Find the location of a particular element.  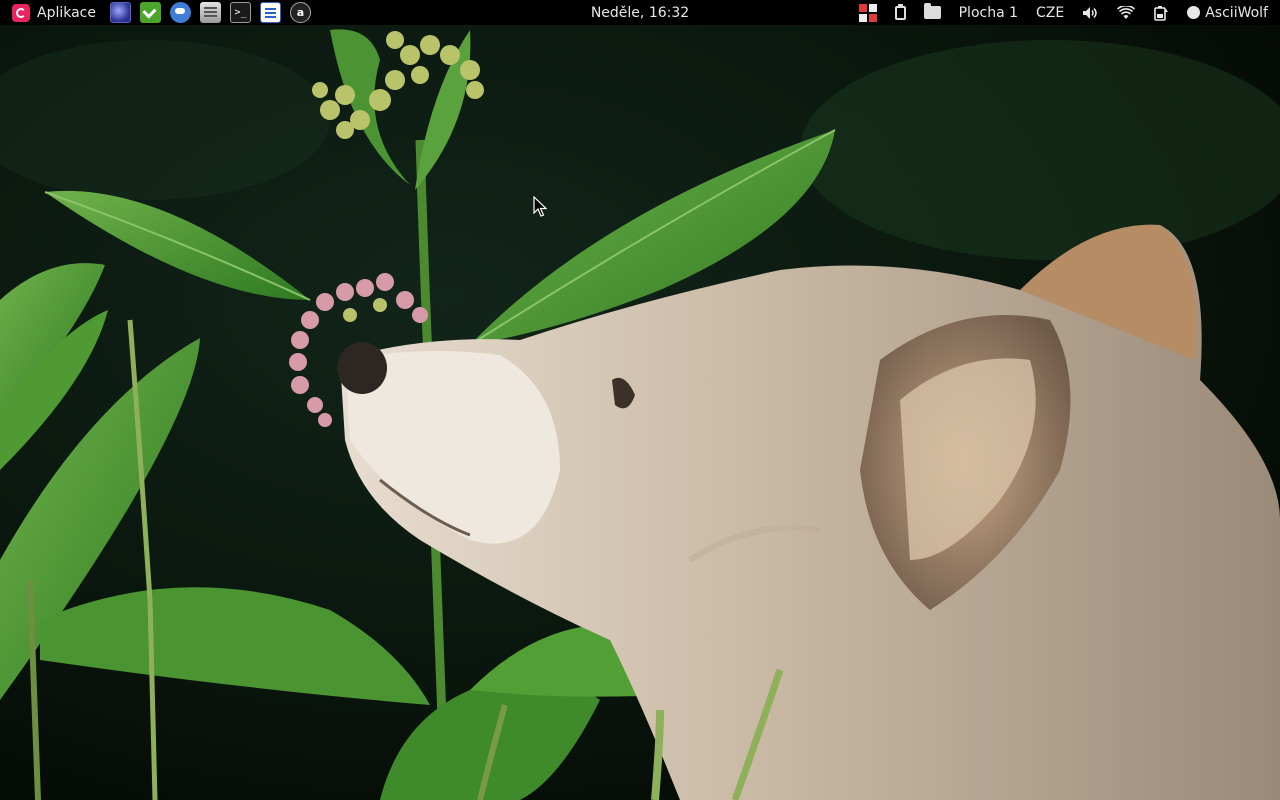

clipboard-icon is located at coordinates (900, 11).